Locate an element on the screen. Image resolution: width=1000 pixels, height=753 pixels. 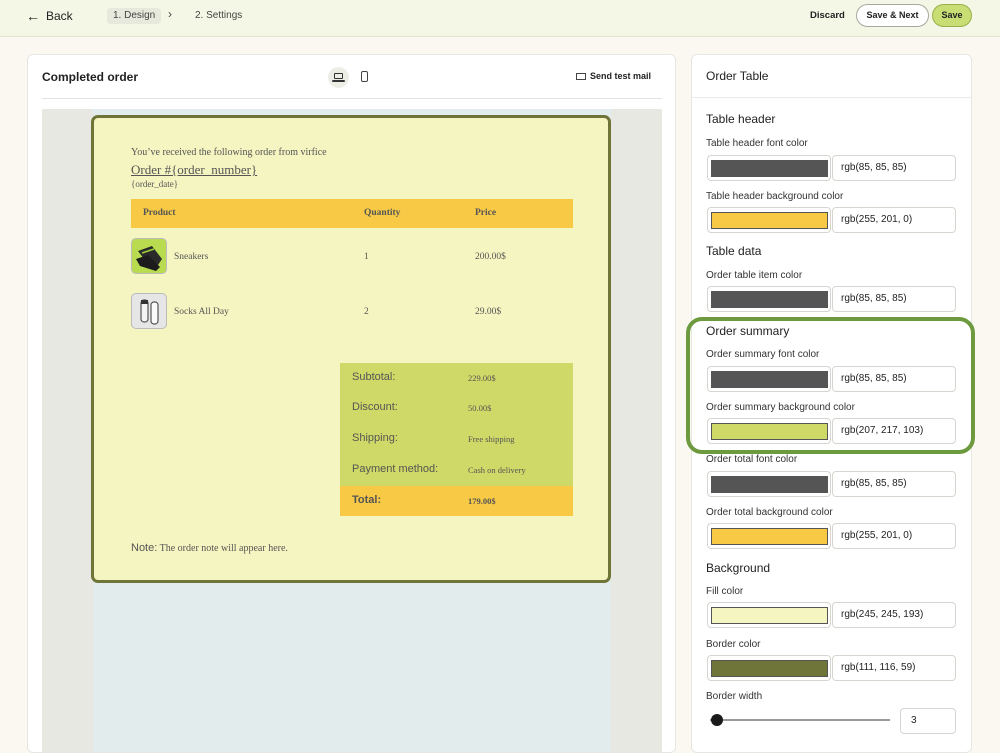
order-note: Note: The order note will appear here. is located at coordinates (209, 548).